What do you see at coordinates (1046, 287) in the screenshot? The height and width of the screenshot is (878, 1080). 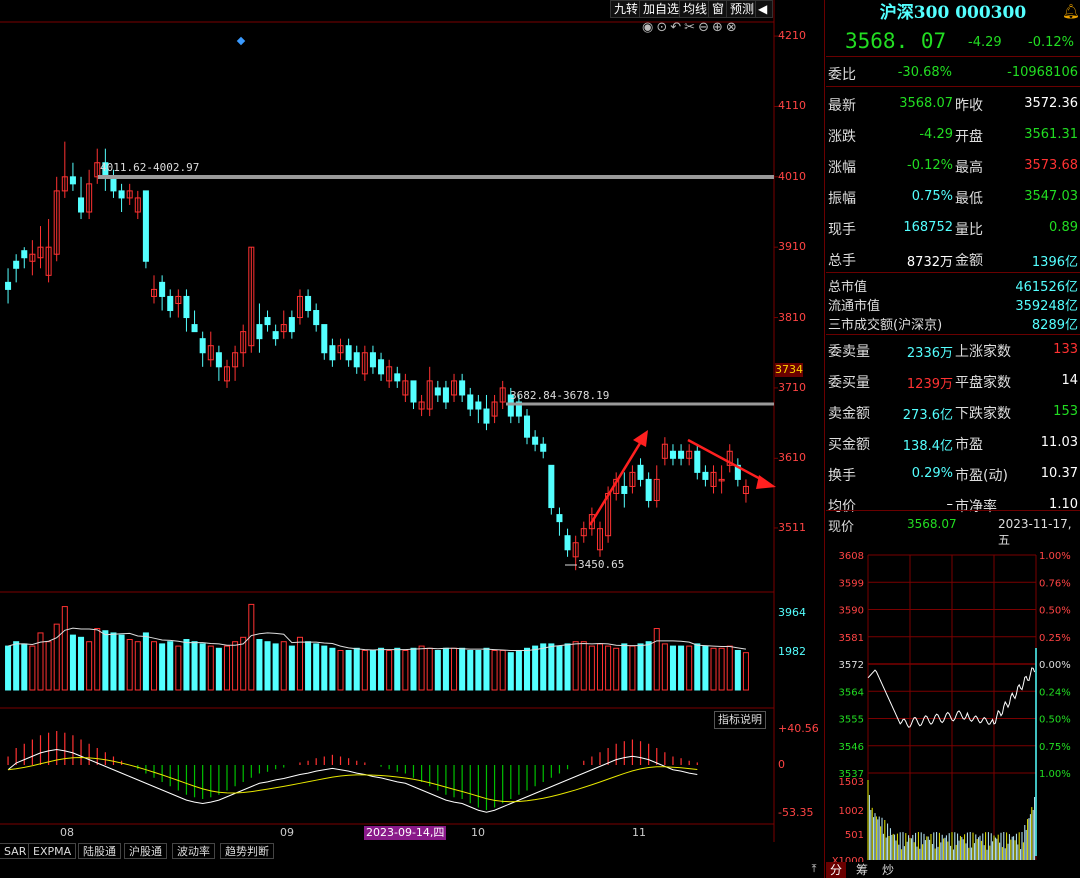 I see `market-value: 461526亿` at bounding box center [1046, 287].